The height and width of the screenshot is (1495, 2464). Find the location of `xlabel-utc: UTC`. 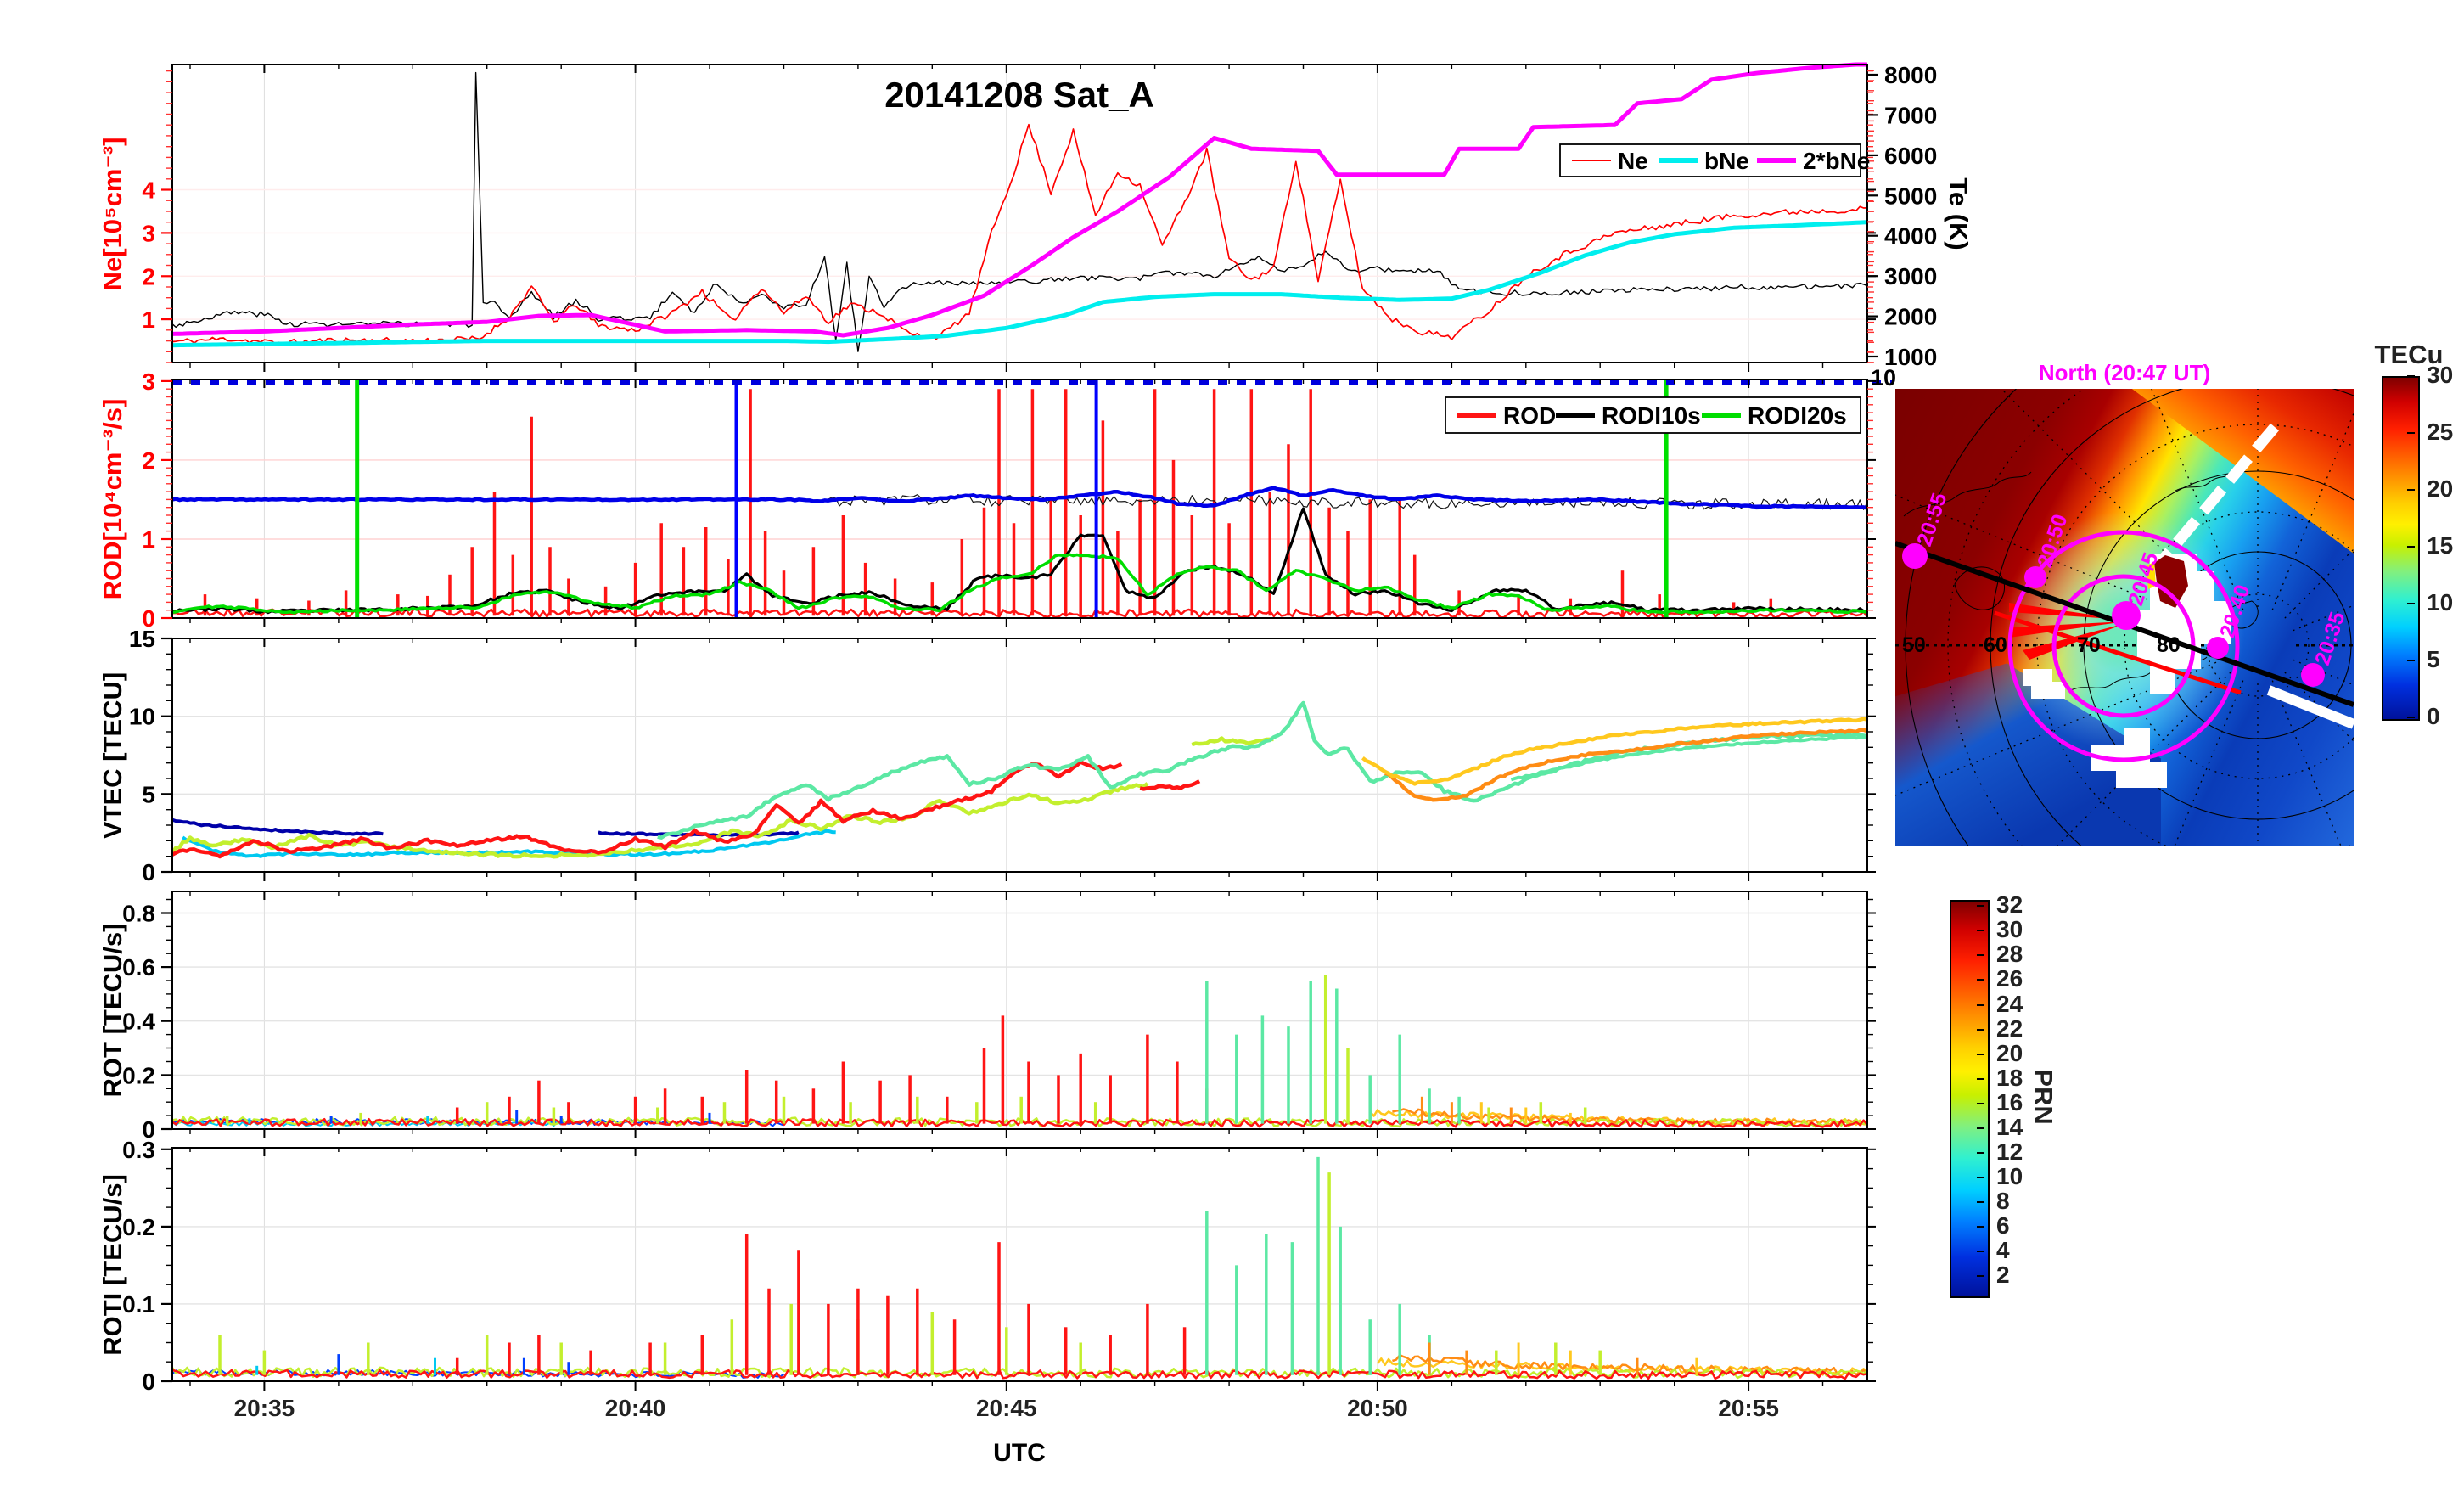

xlabel-utc: UTC is located at coordinates (1019, 1453).